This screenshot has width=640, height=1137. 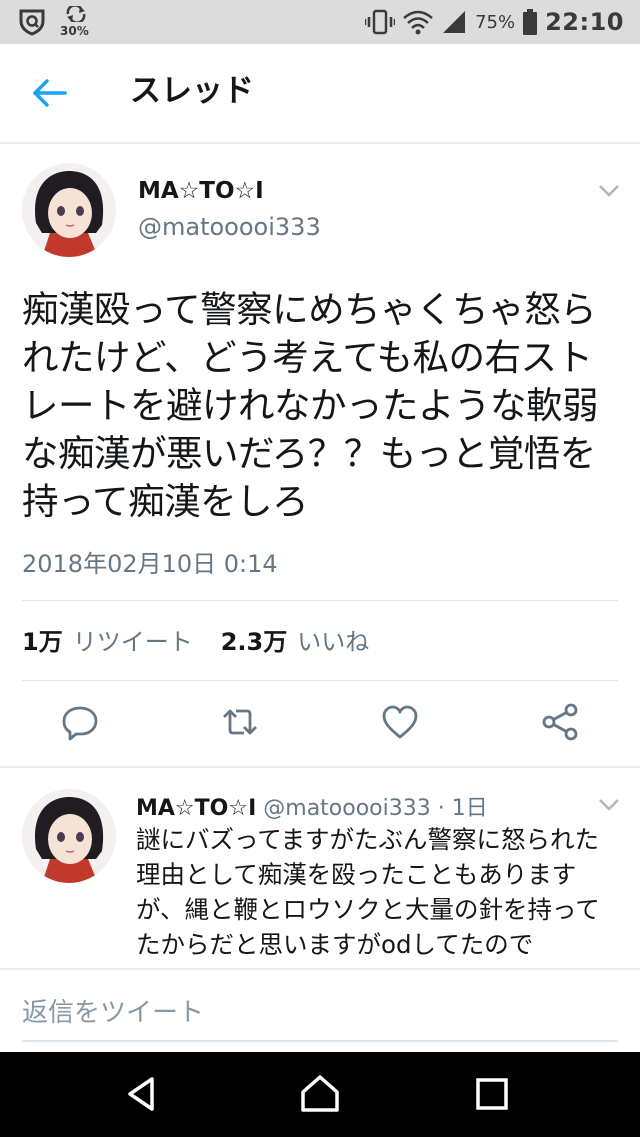 What do you see at coordinates (74, 31) in the screenshot?
I see `data-percent: 30%` at bounding box center [74, 31].